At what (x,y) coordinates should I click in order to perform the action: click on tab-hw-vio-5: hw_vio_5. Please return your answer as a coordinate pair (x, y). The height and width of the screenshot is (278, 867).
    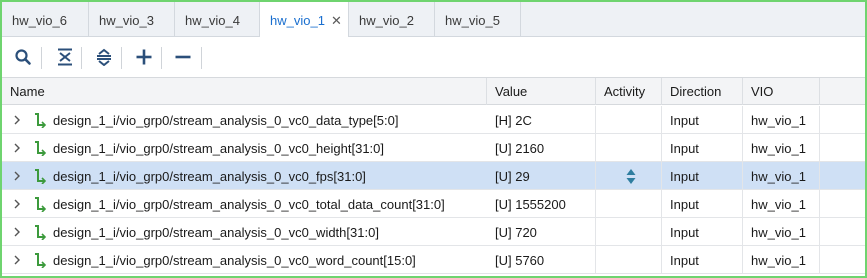
    Looking at the image, I should click on (478, 19).